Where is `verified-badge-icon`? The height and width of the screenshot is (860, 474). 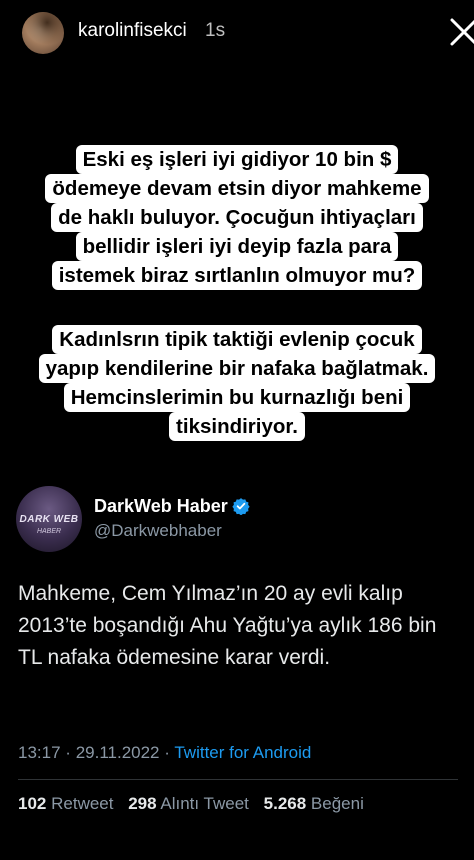
verified-badge-icon is located at coordinates (241, 506).